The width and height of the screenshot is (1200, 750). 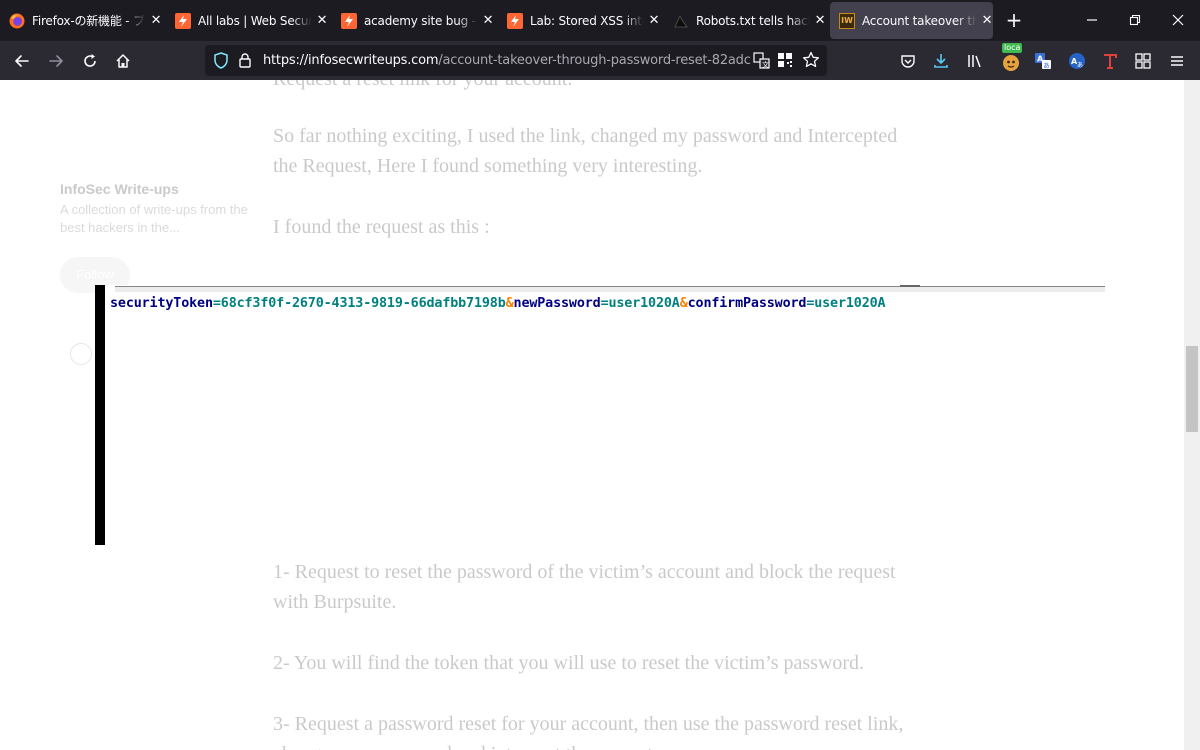 What do you see at coordinates (1178, 20) in the screenshot?
I see `close-window-icon` at bounding box center [1178, 20].